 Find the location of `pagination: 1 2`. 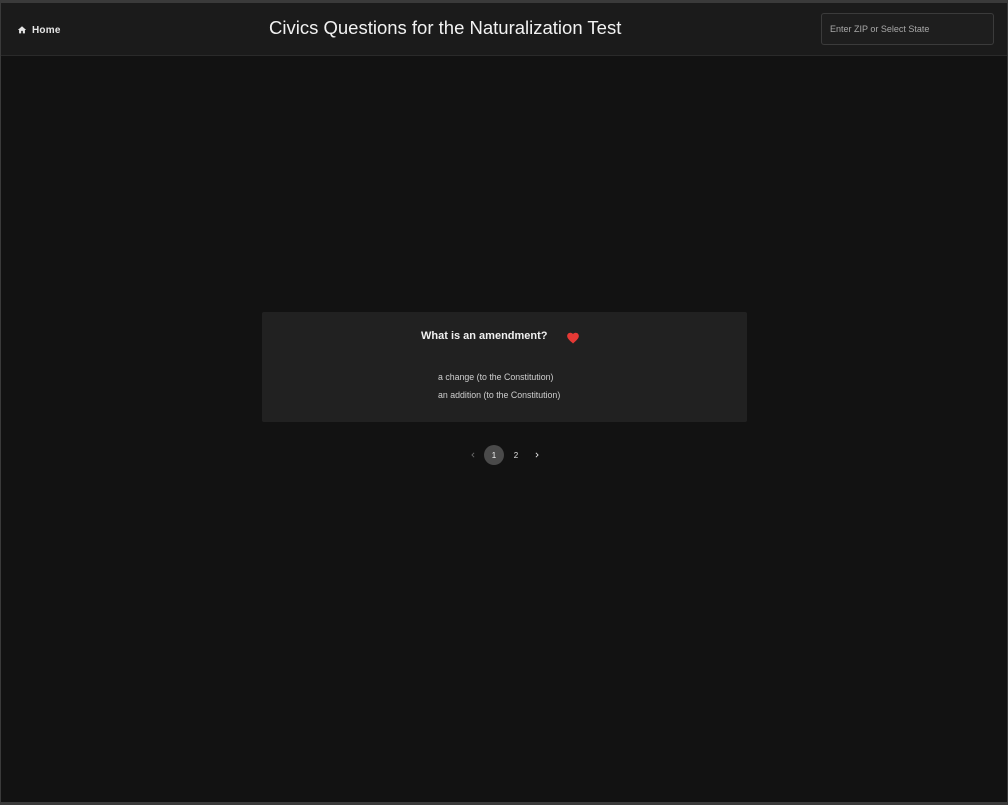

pagination: 1 2 is located at coordinates (505, 455).